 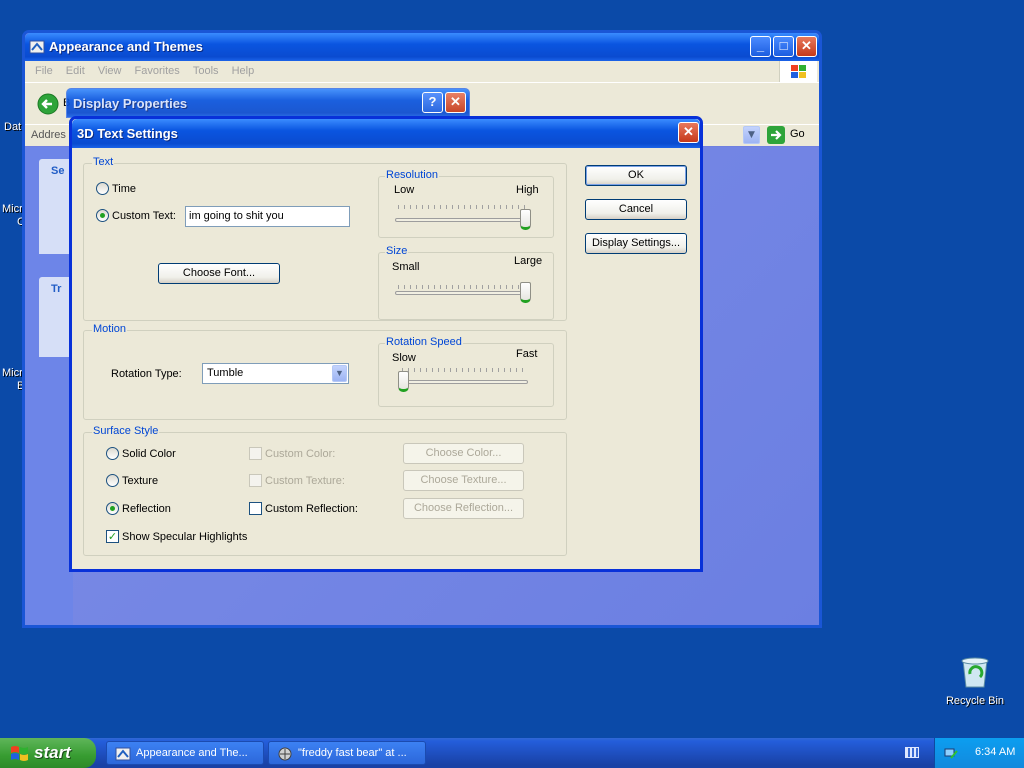 What do you see at coordinates (130, 103) in the screenshot?
I see `display-properties-title: Display Properties` at bounding box center [130, 103].